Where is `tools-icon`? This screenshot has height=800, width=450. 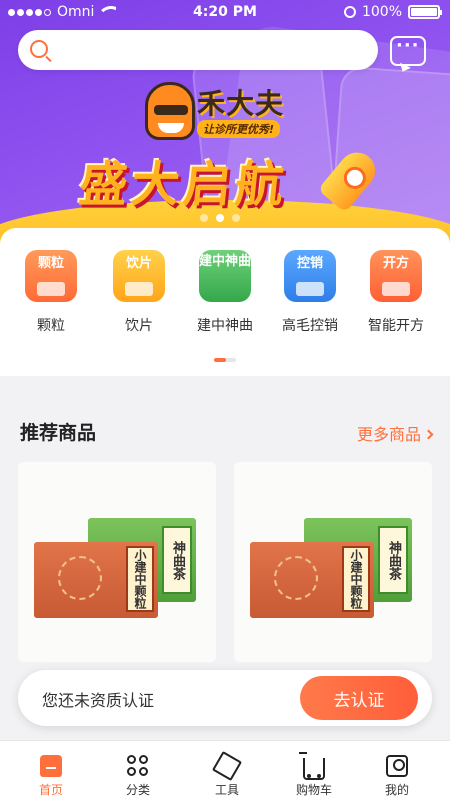
tools-icon is located at coordinates (227, 766).